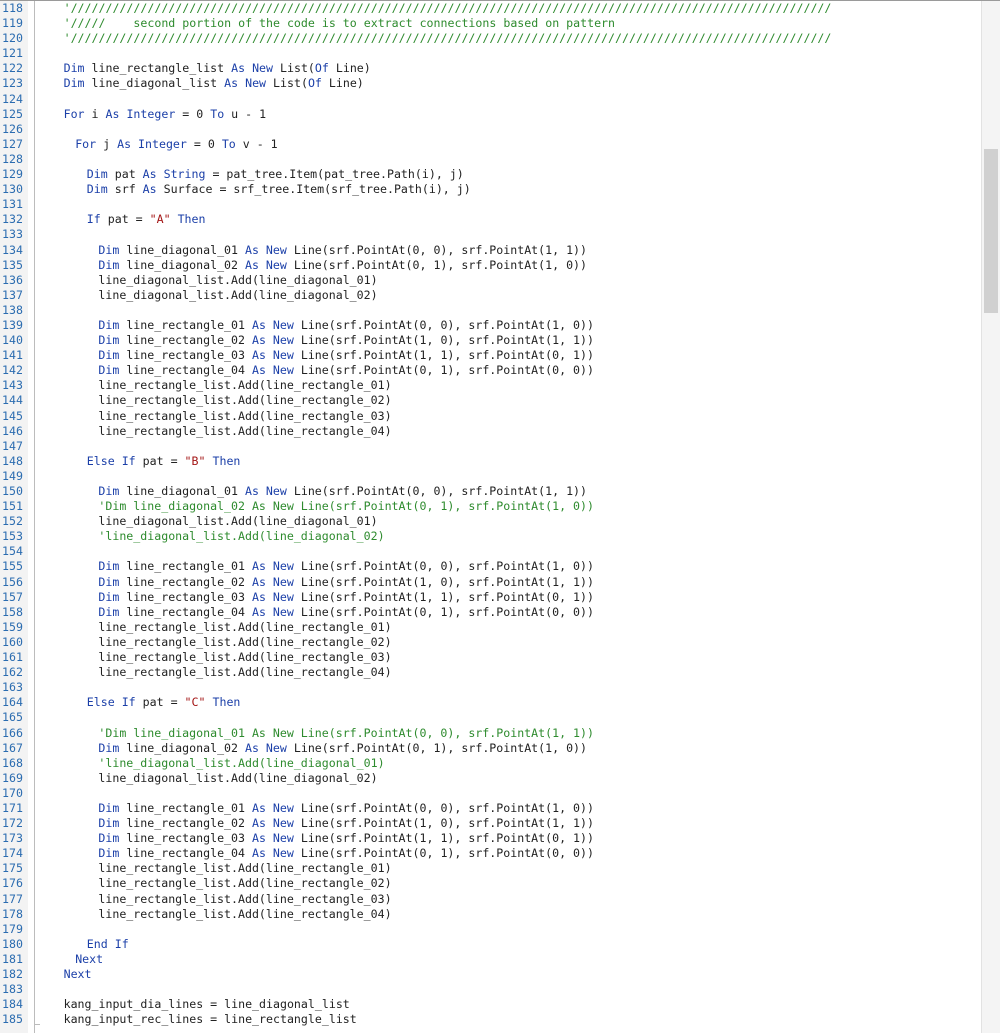  Describe the element at coordinates (12, 98) in the screenshot. I see `line-number: 124` at that location.